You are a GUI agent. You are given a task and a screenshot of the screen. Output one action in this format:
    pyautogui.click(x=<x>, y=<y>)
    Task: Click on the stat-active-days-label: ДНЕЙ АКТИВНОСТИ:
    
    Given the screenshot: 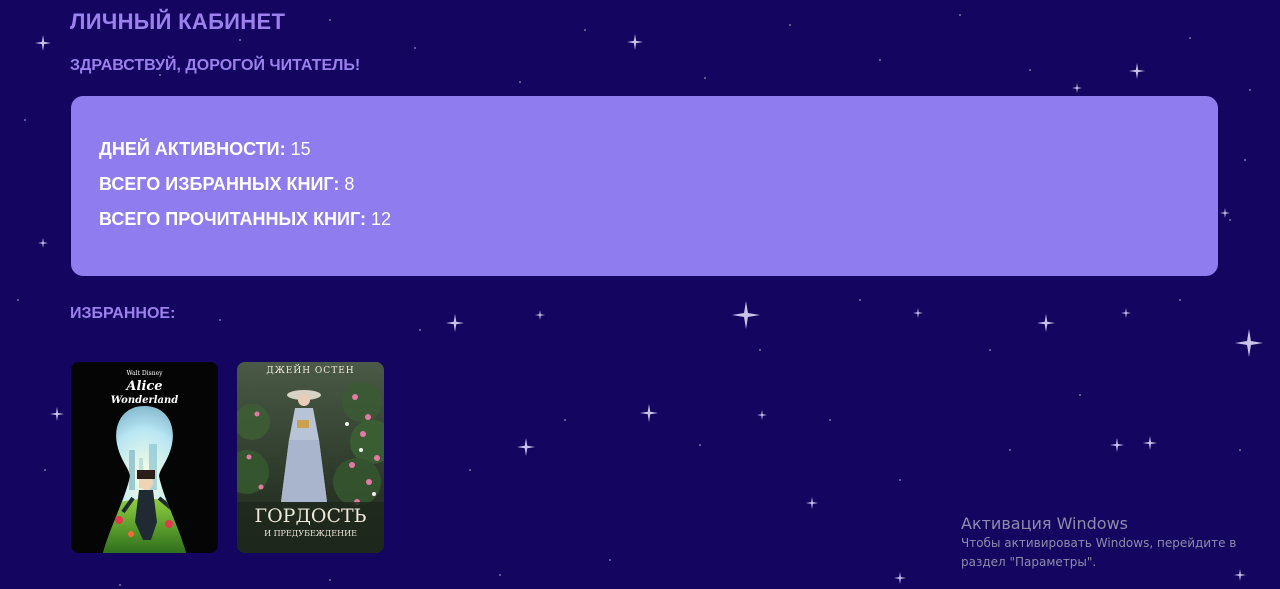 What is the action you would take?
    pyautogui.click(x=192, y=149)
    